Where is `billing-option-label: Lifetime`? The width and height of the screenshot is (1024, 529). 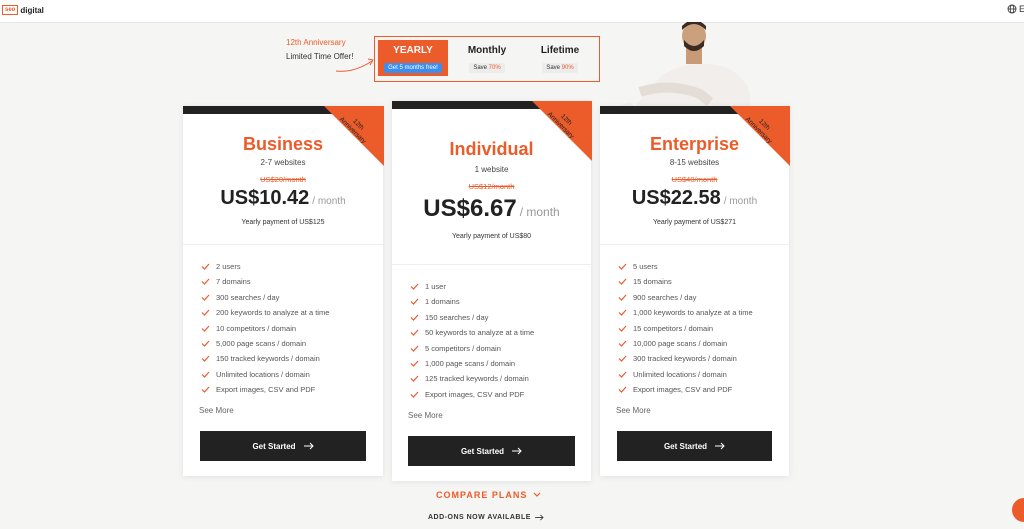 billing-option-label: Lifetime is located at coordinates (560, 50).